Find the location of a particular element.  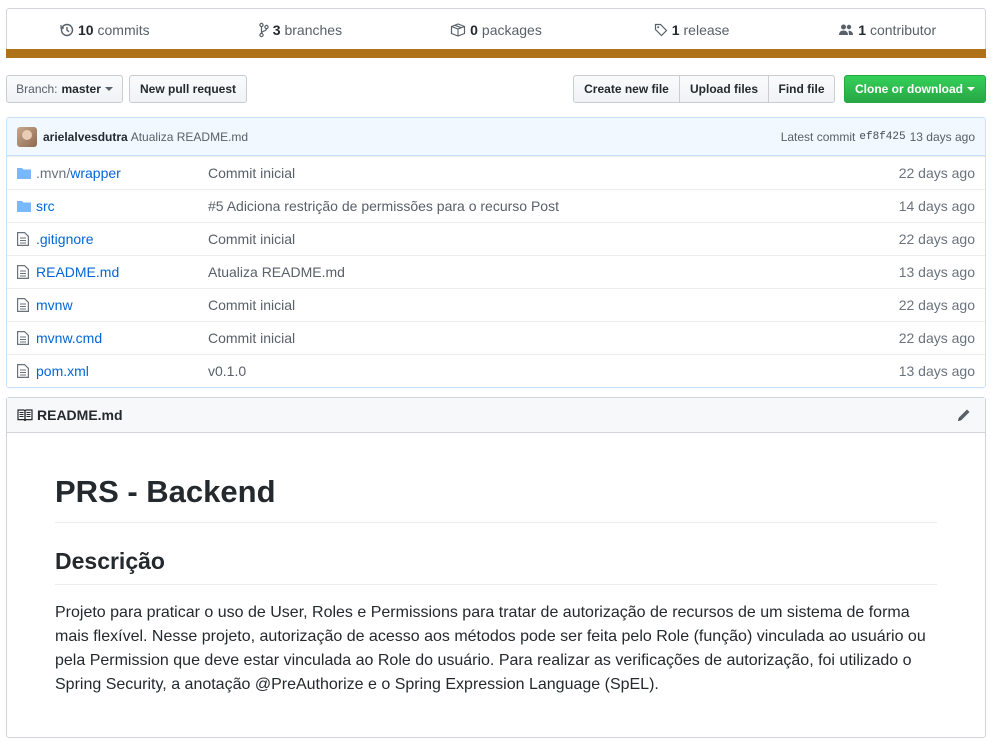

file-actions-group: Create new file Upload files Find file is located at coordinates (704, 89).